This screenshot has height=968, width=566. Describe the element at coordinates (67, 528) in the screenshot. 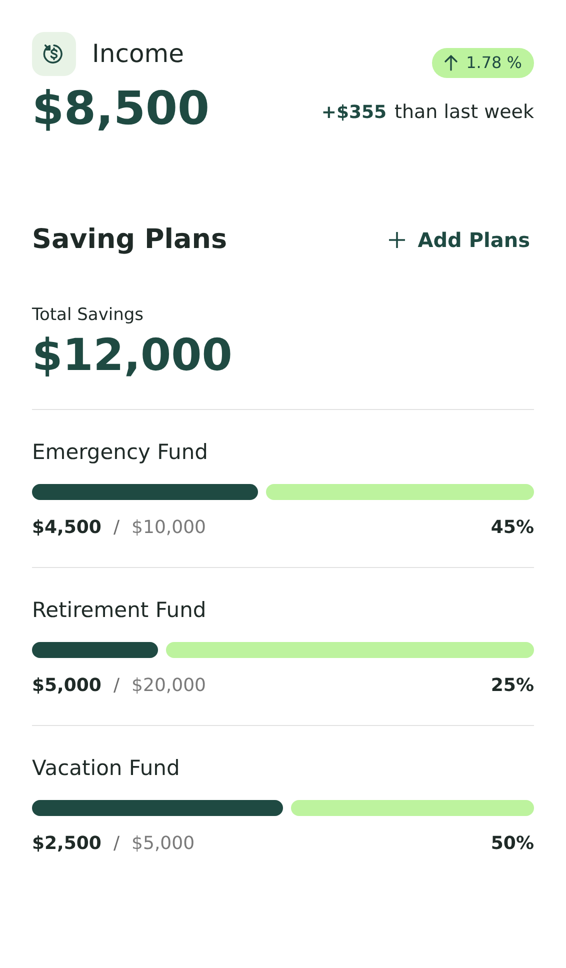

I see `saved-amount: $4,500` at that location.